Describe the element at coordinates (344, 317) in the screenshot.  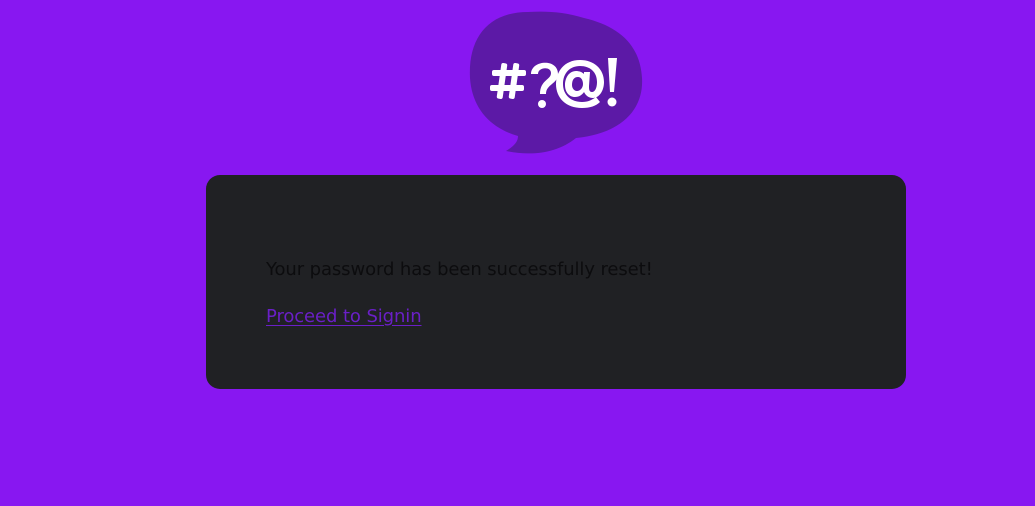
I see `proceed-to-signin-link: Proceed to Signin` at that location.